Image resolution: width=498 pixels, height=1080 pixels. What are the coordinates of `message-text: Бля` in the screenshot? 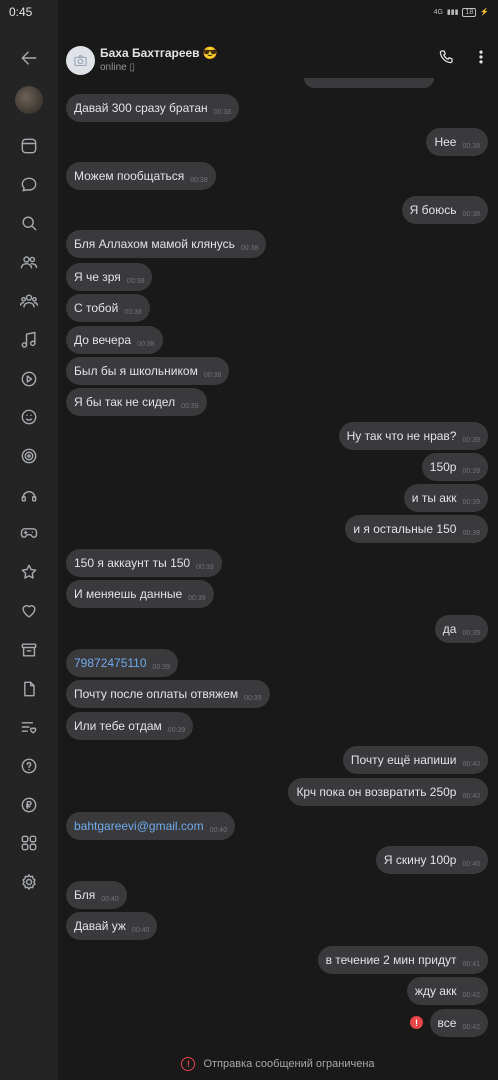 It's located at (85, 895).